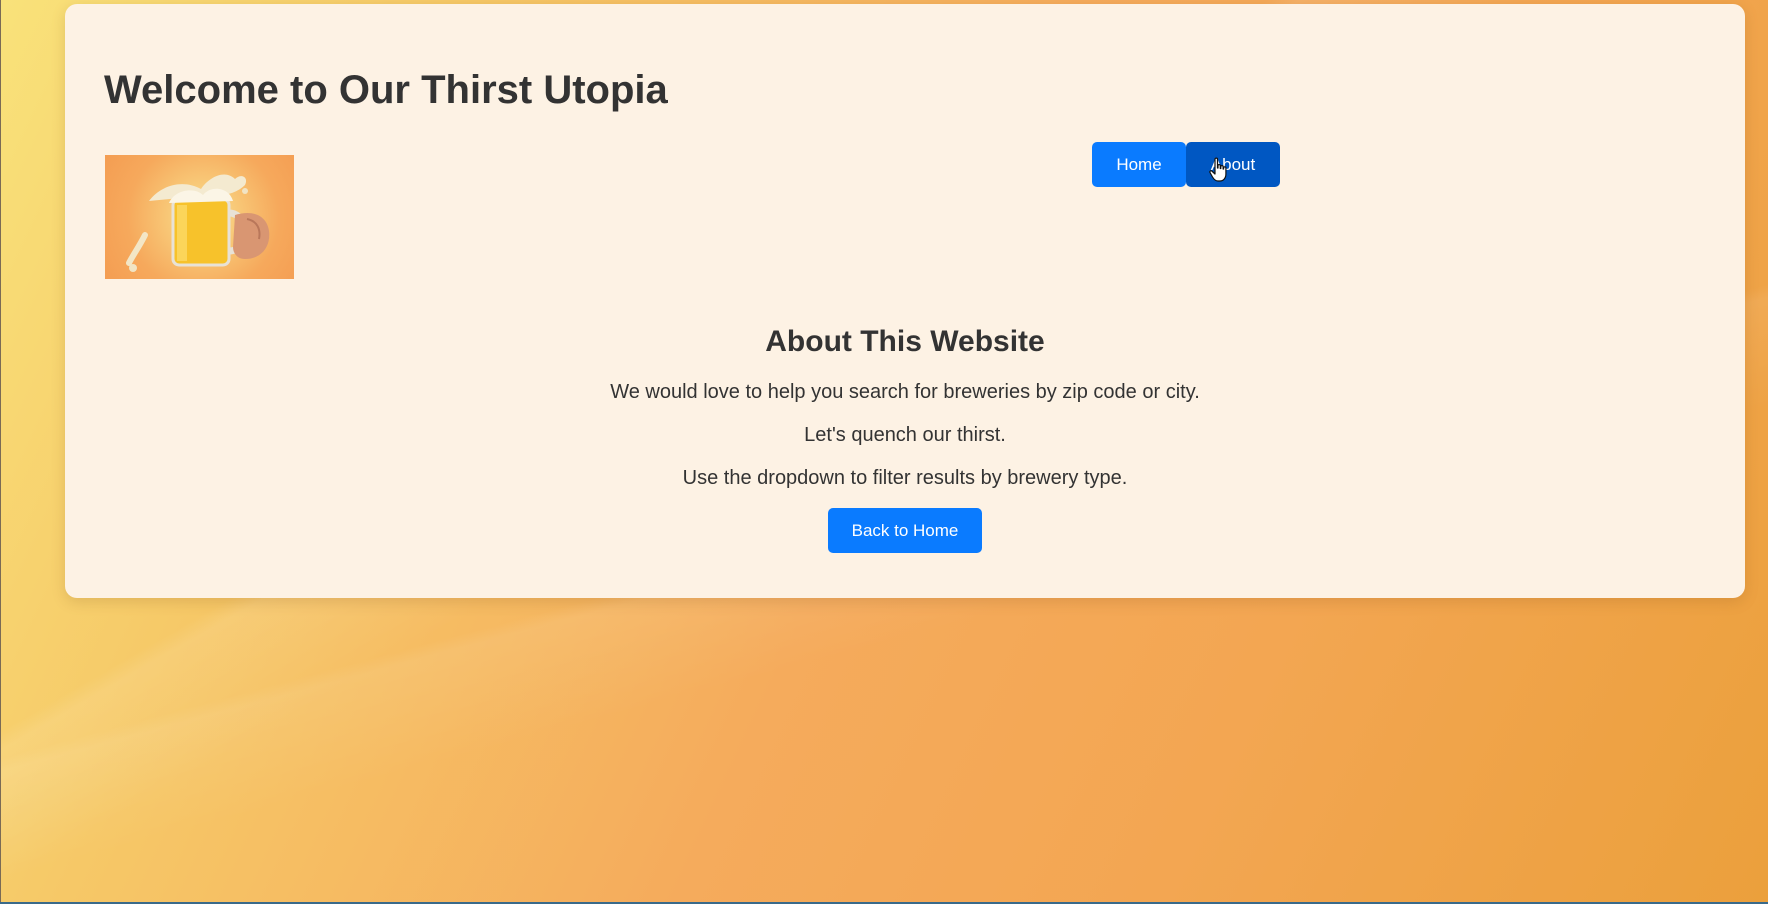 The width and height of the screenshot is (1768, 904). I want to click on home-button: Home, so click(1139, 164).